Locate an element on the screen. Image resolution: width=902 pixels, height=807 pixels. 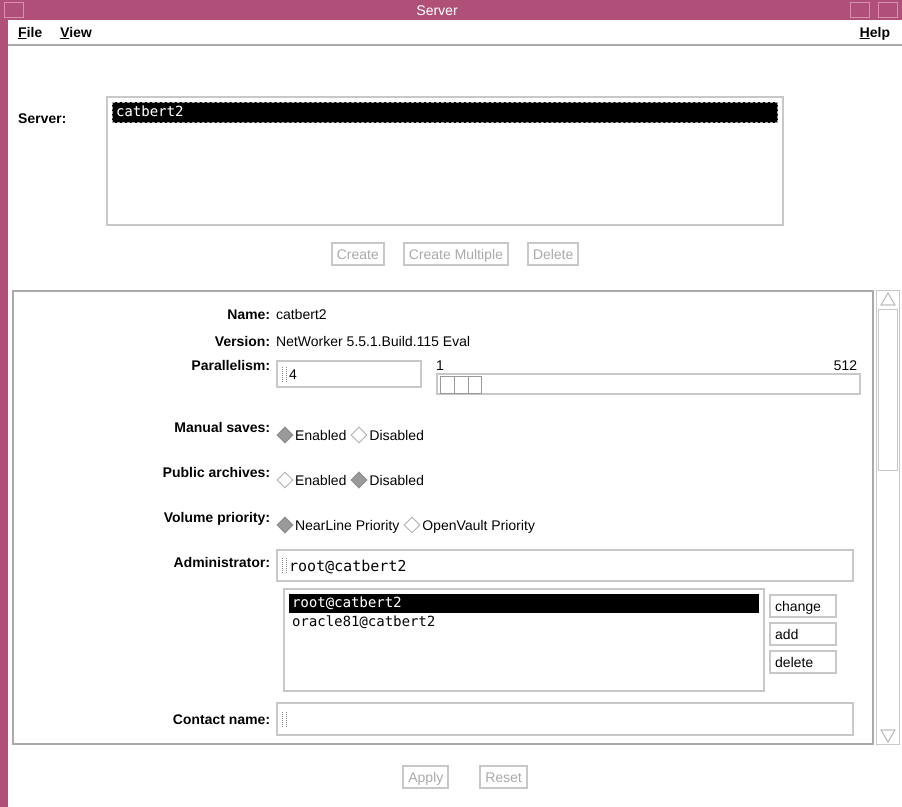
scroll-up-icon is located at coordinates (888, 299).